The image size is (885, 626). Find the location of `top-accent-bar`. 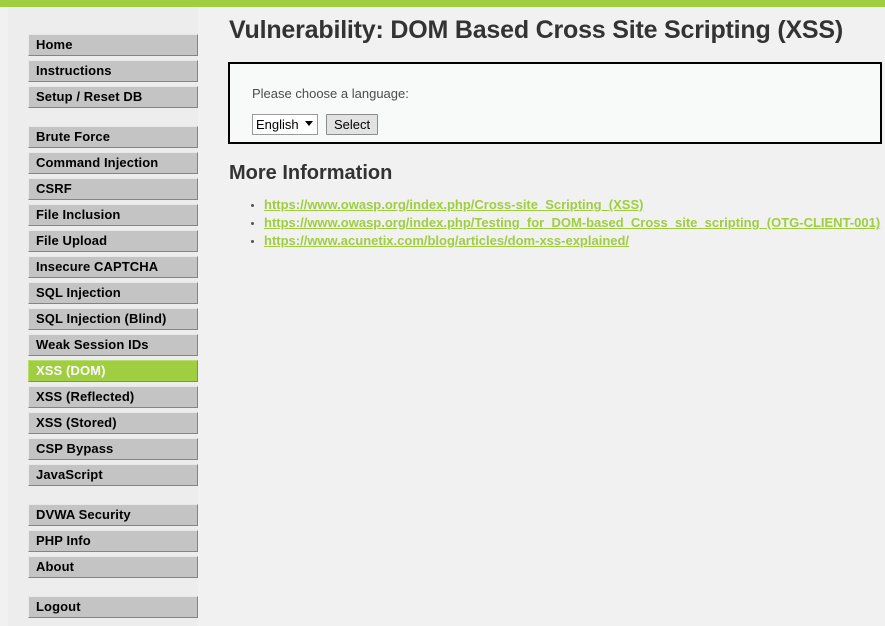

top-accent-bar is located at coordinates (442, 3).